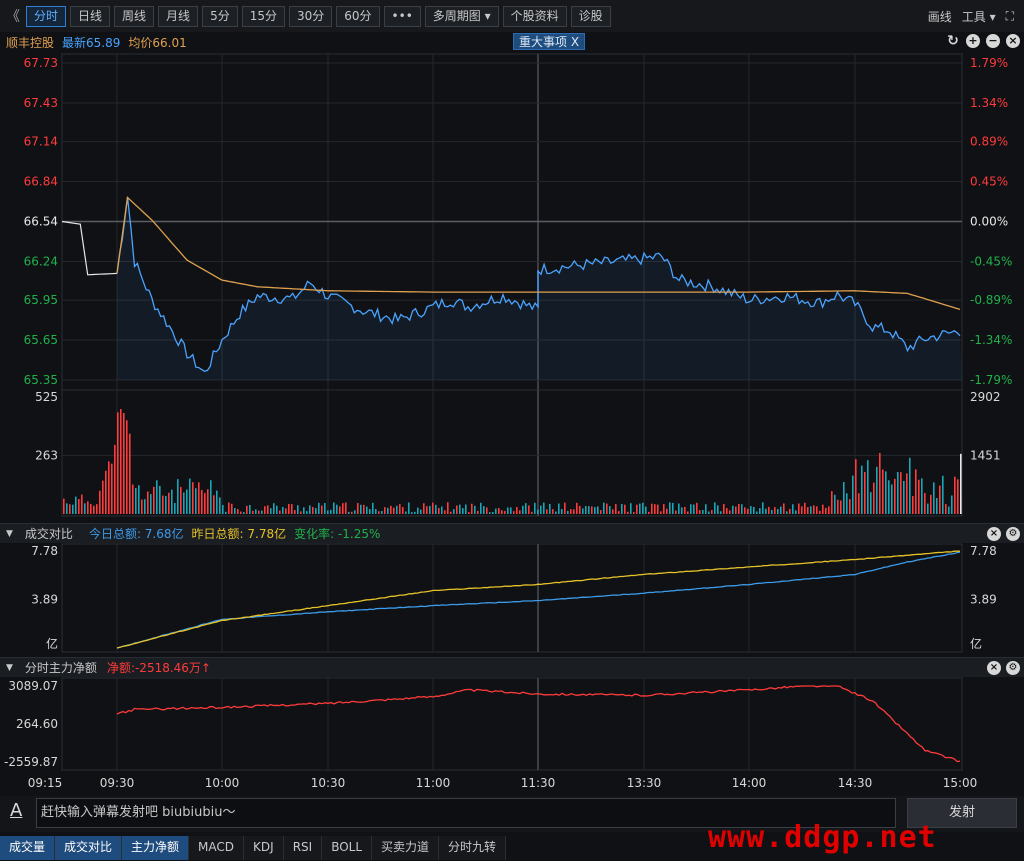  I want to click on indicator-tab-6: BOLL, so click(347, 848).